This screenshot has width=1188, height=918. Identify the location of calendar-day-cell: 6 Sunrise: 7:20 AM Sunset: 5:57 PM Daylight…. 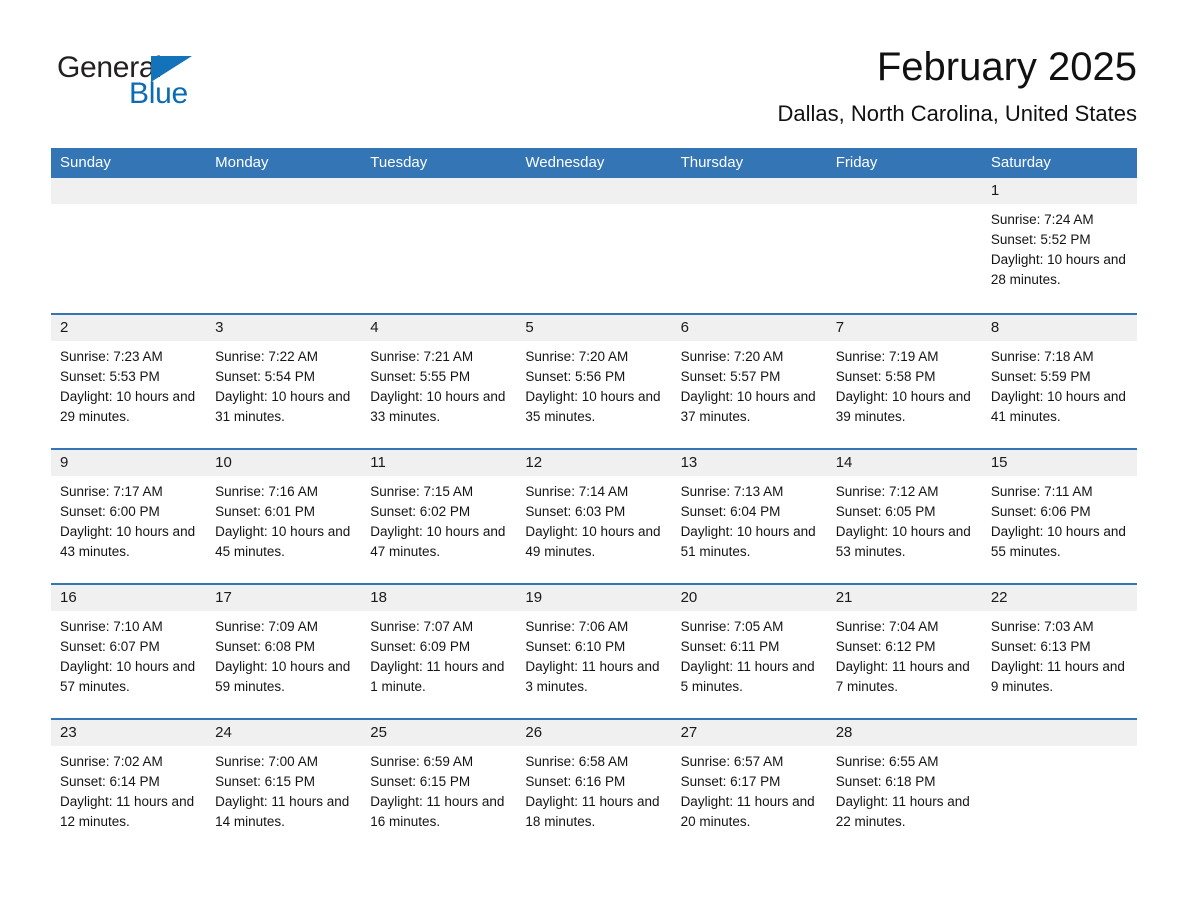
(749, 382).